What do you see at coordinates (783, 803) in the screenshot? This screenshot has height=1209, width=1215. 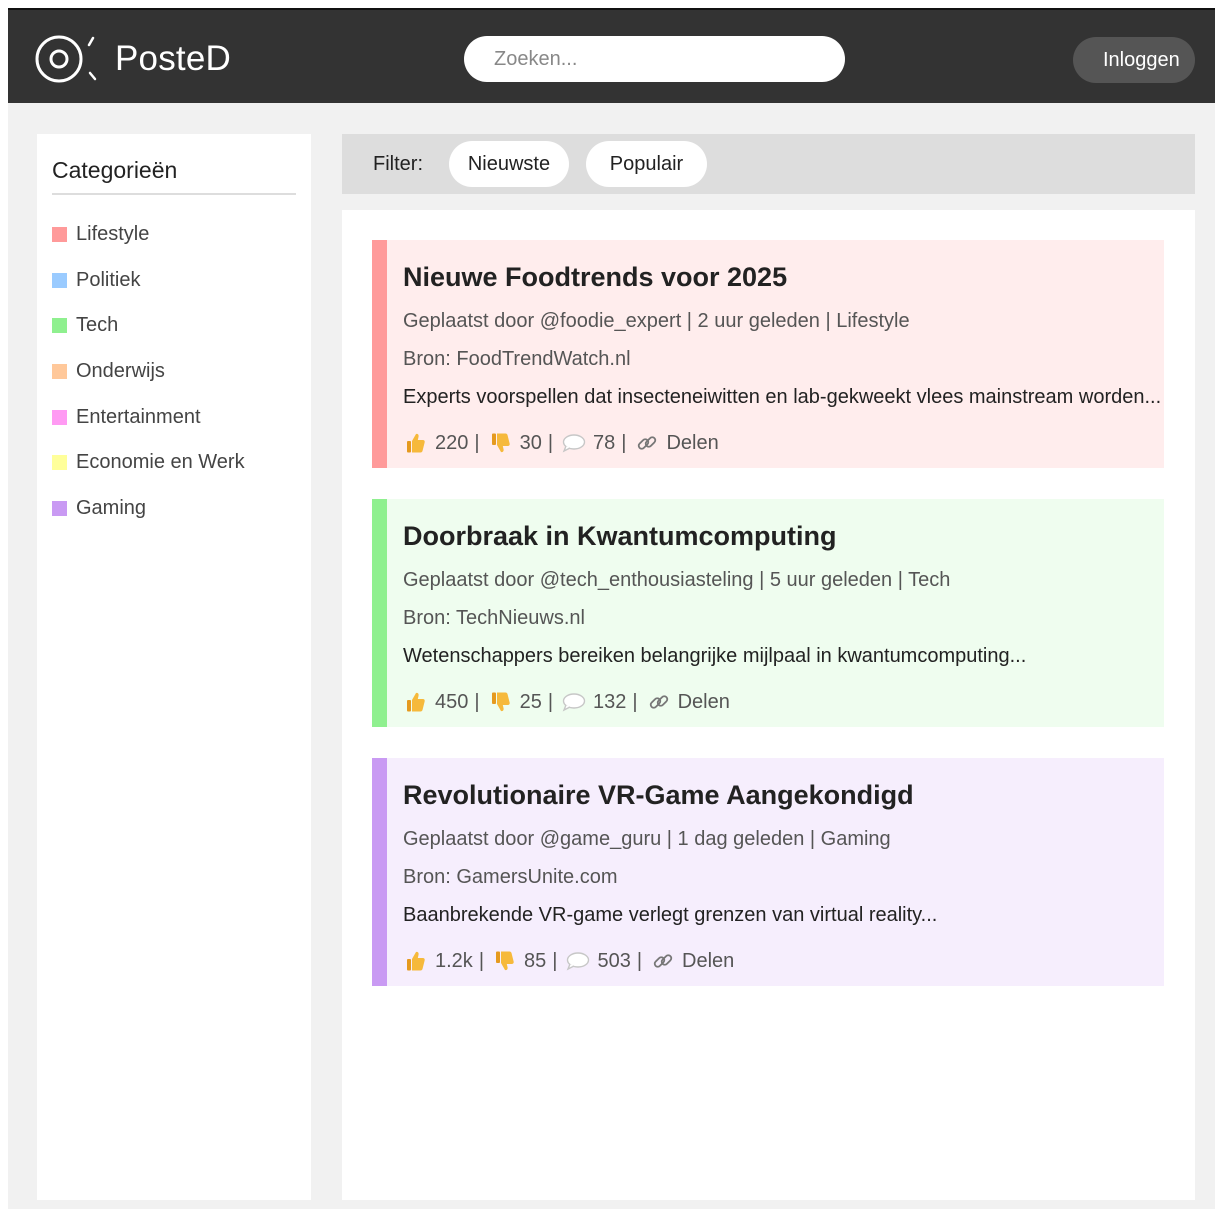 I see `post-title: Revolutionaire VR-Game Aangekondigd` at bounding box center [783, 803].